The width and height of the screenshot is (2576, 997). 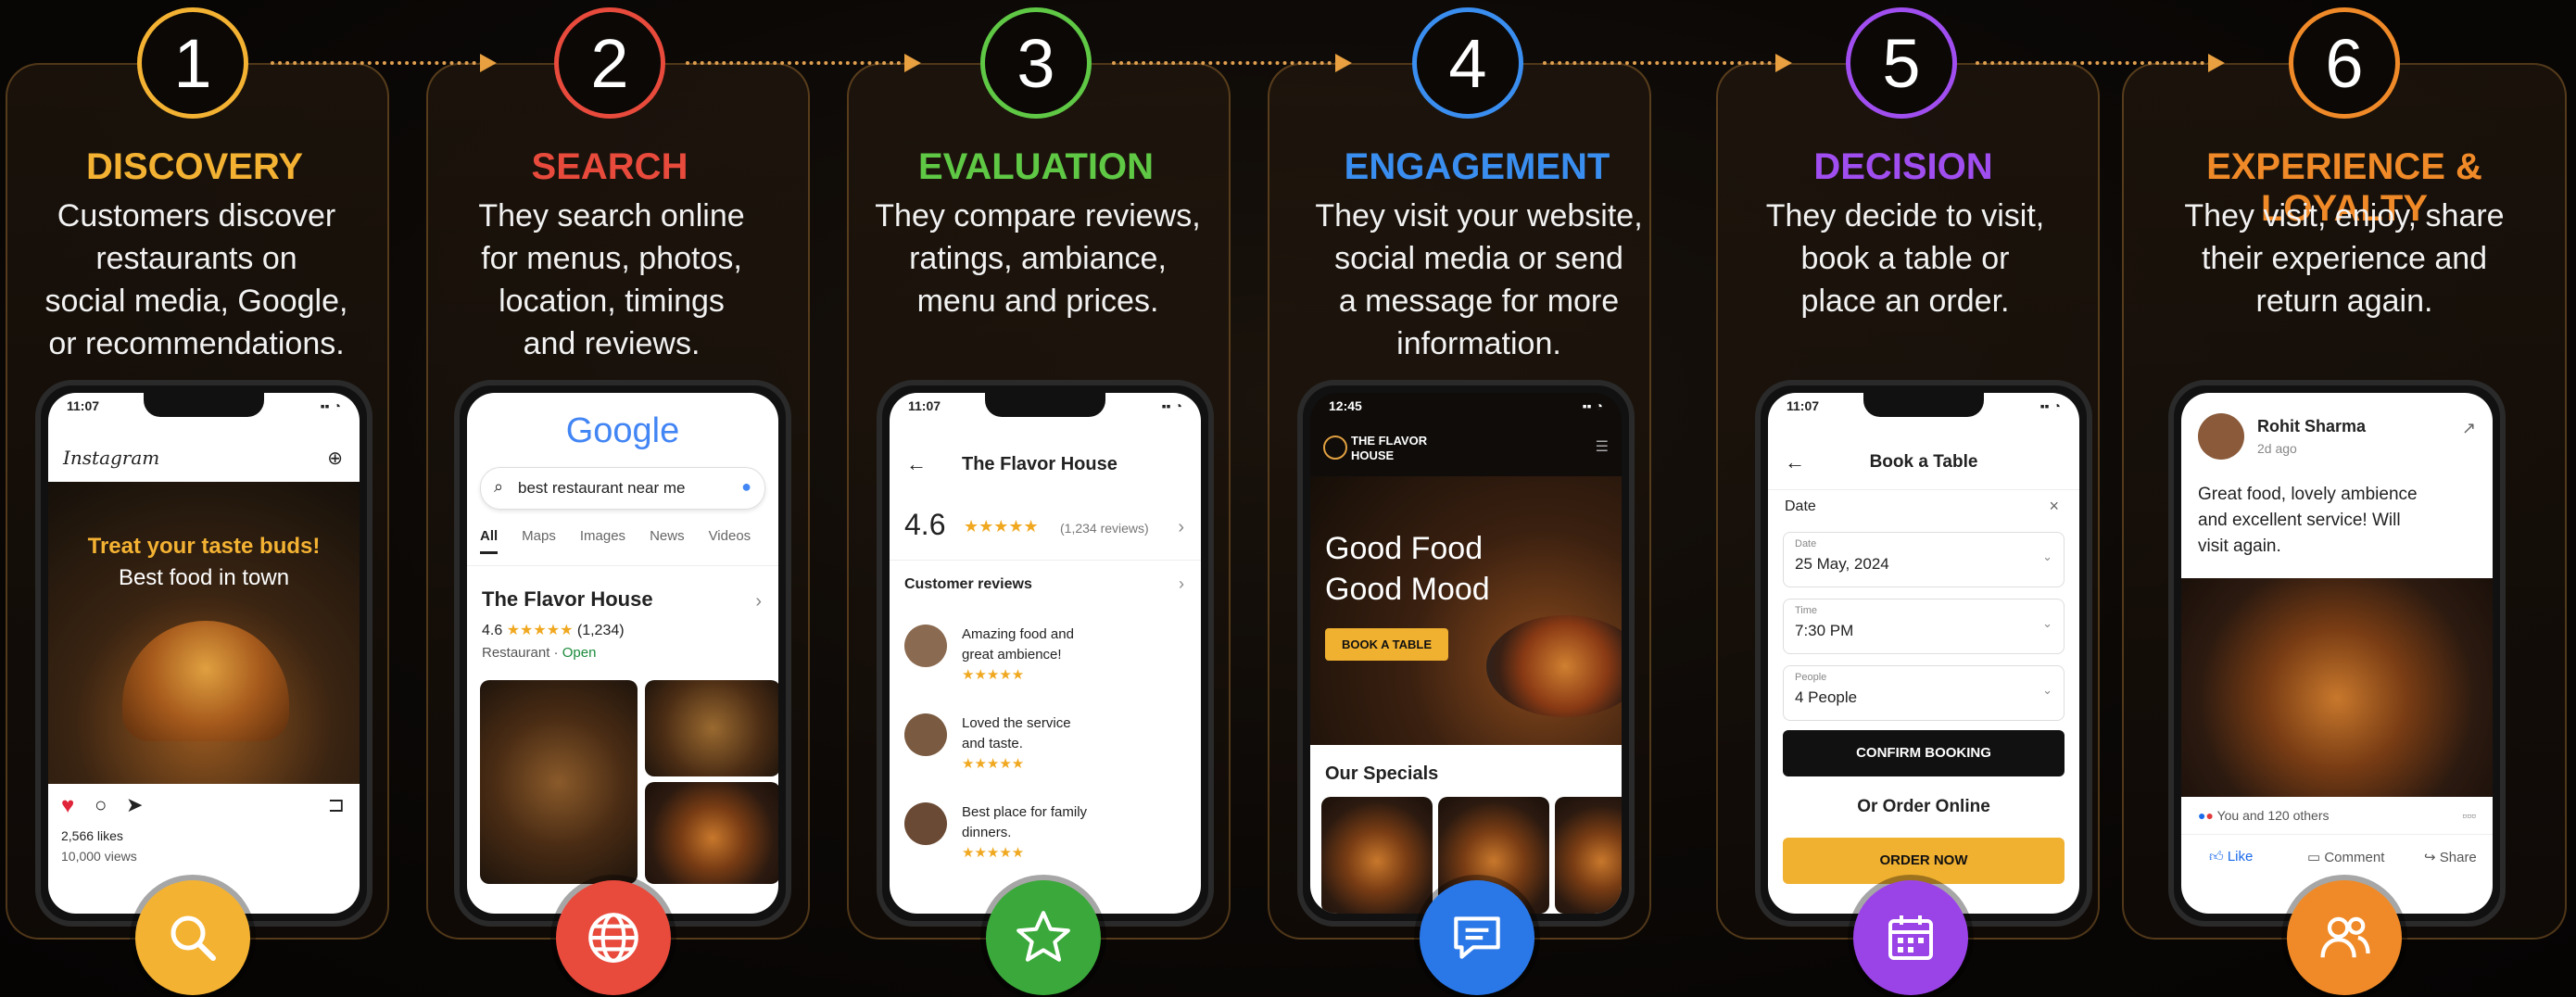 I want to click on step-number-6: 6, so click(x=2344, y=63).